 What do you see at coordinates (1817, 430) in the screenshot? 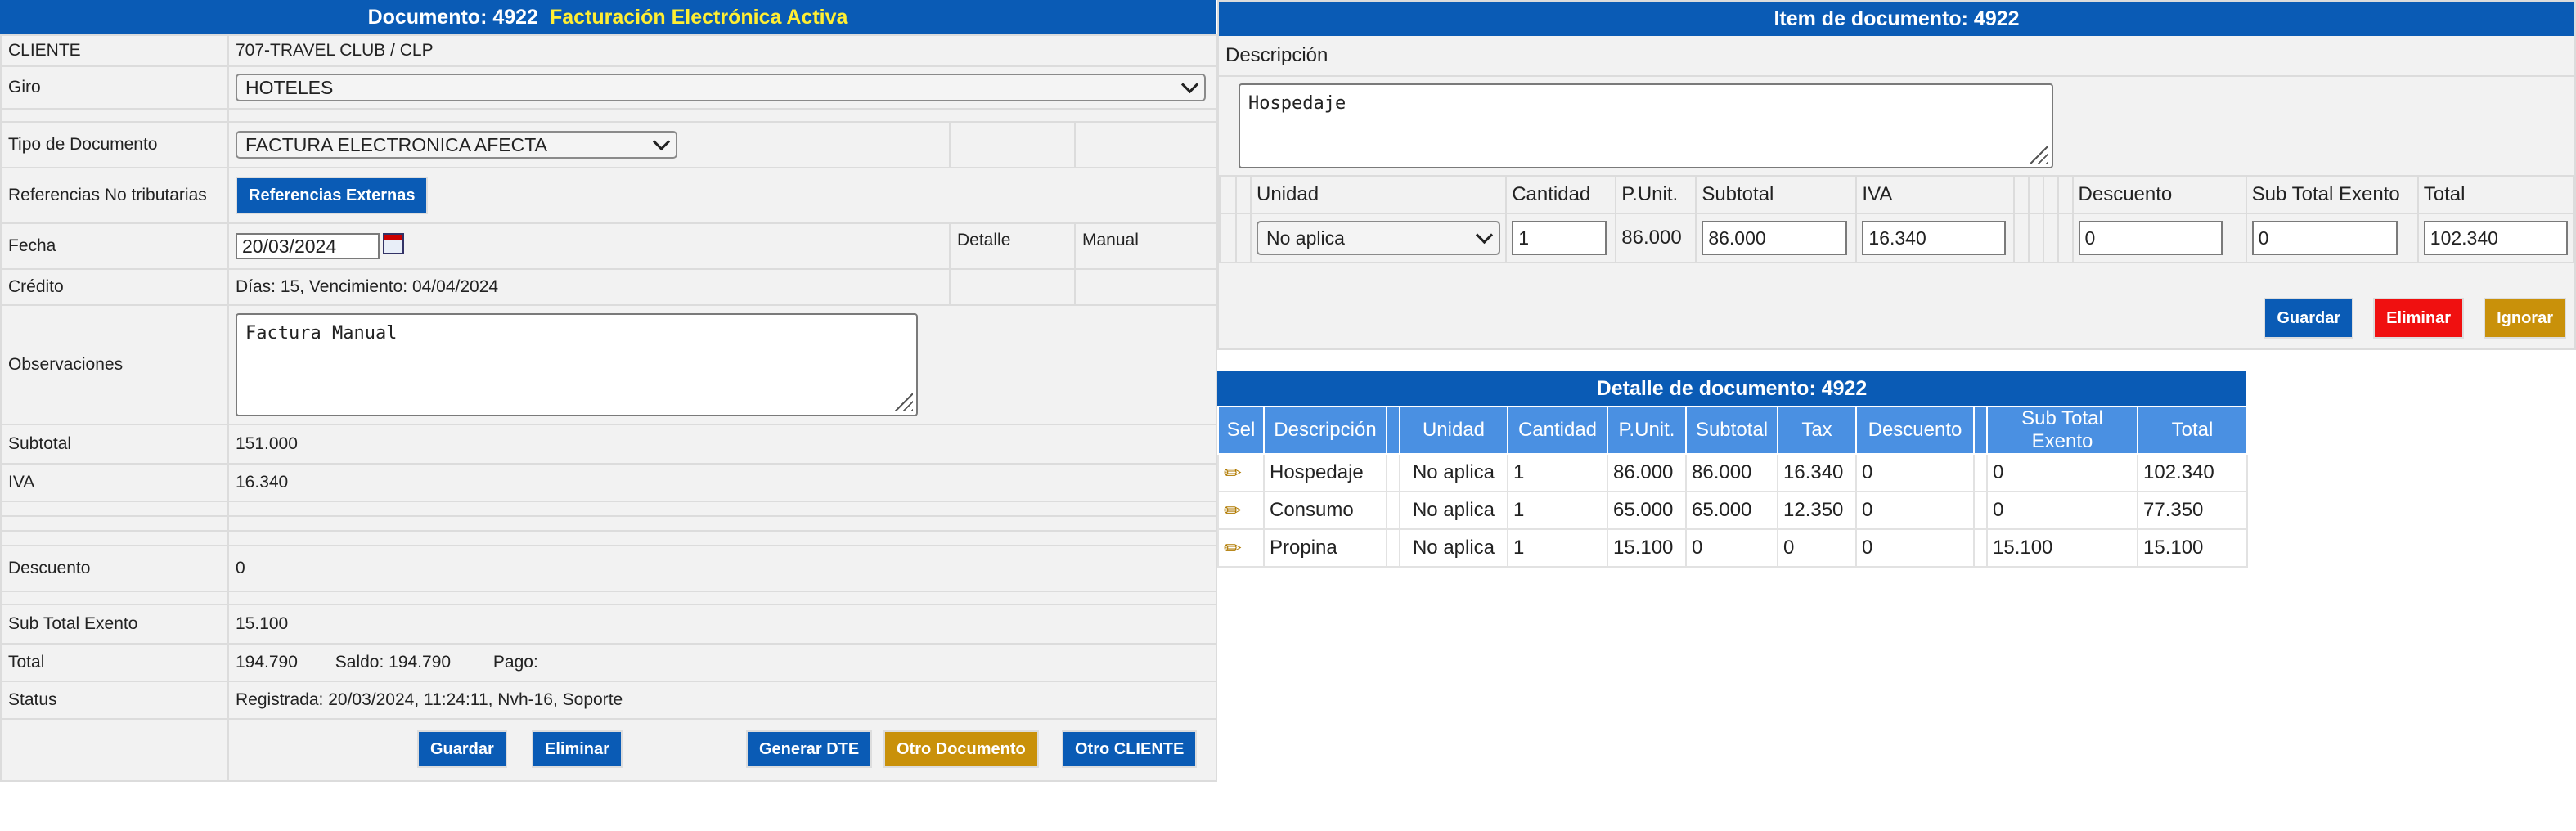
I see `col-tax: Tax` at bounding box center [1817, 430].